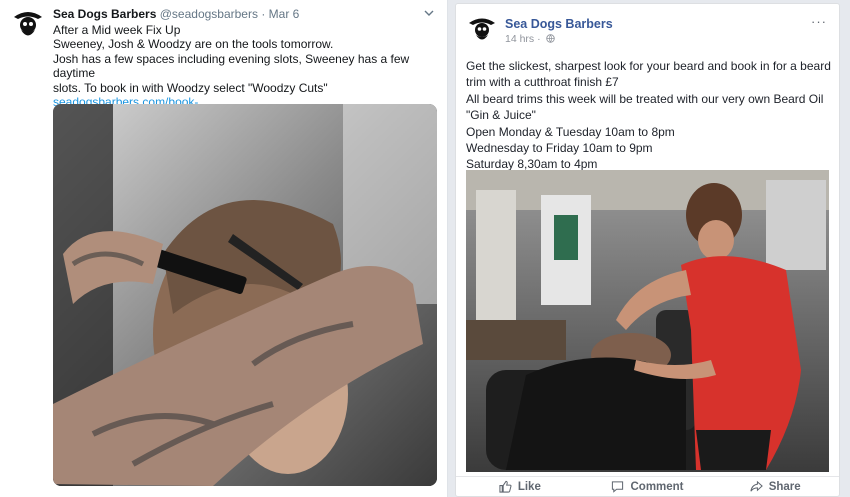 The width and height of the screenshot is (850, 497). Describe the element at coordinates (657, 486) in the screenshot. I see `comment-label: Comment` at that location.